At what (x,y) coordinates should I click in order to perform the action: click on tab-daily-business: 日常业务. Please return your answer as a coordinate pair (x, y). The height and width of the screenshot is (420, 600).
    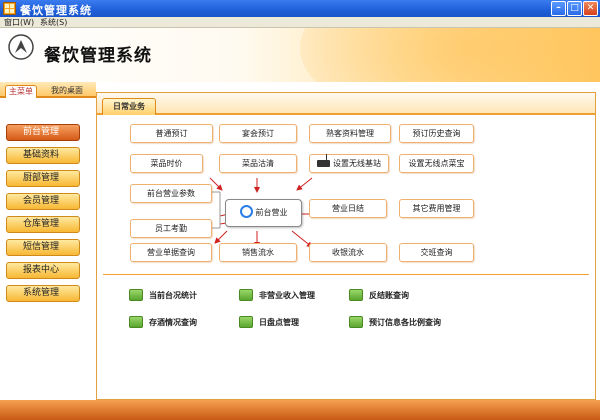
    Looking at the image, I should click on (129, 106).